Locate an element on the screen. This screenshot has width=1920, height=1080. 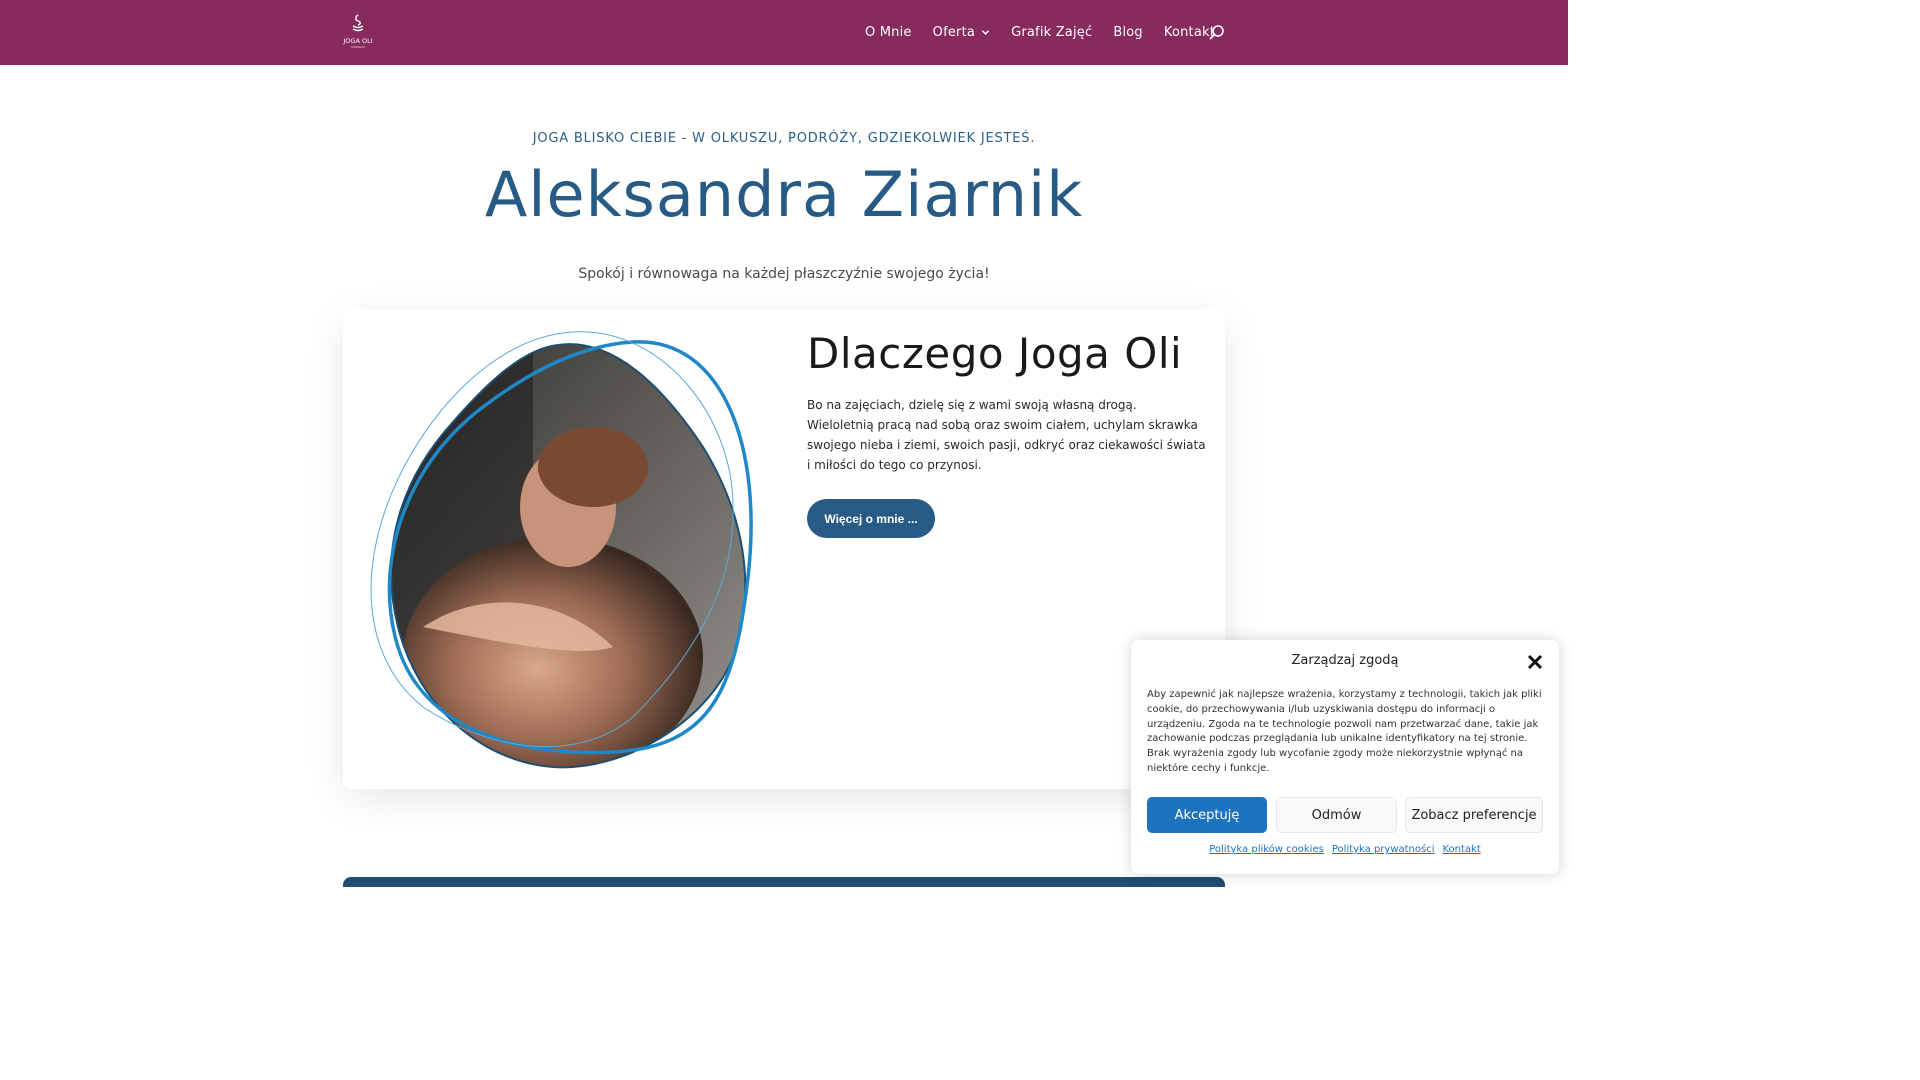
privacy-policy-link: Polityka prywatności is located at coordinates (1383, 849).